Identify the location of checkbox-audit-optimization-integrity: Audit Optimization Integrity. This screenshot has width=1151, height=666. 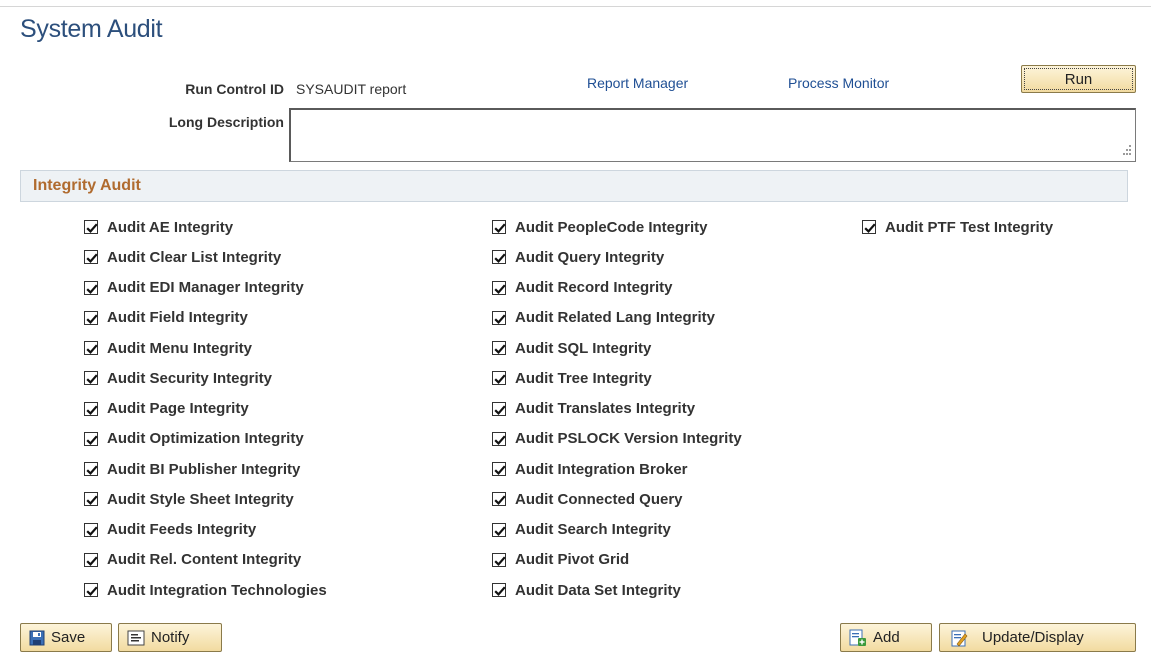
(194, 439).